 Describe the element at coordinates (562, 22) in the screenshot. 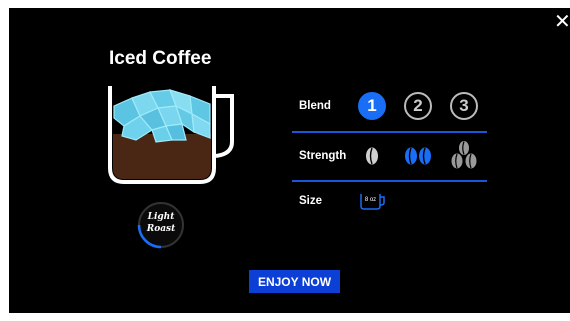

I see `close-button: ✕` at that location.